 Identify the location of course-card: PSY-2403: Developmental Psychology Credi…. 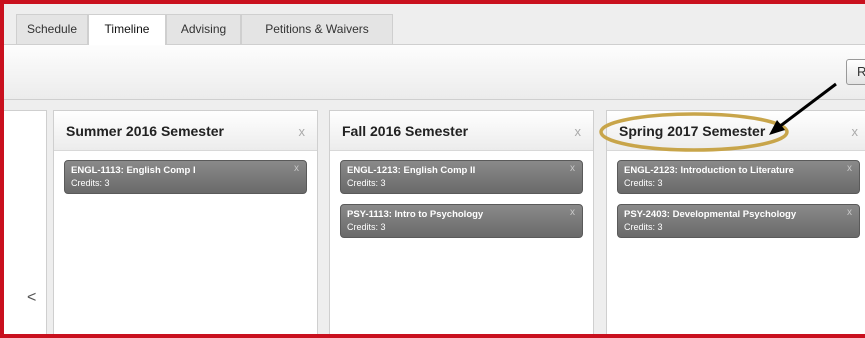
(738, 221).